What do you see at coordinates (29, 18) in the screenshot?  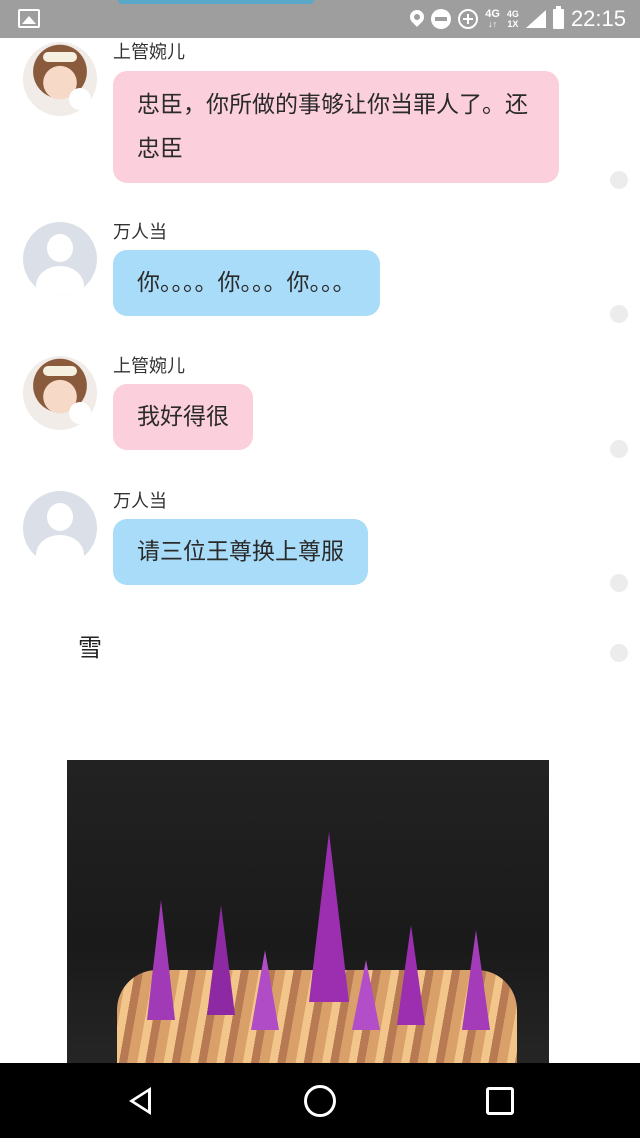 I see `gallery-icon` at bounding box center [29, 18].